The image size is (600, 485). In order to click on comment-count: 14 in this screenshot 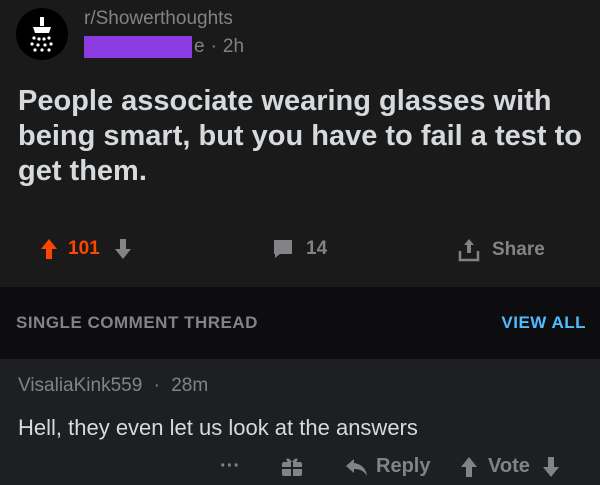, I will do `click(317, 248)`.